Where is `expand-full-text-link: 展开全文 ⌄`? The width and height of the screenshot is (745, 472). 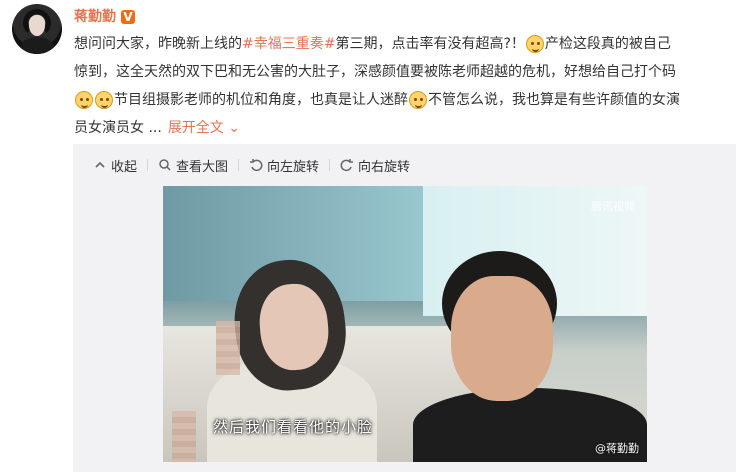
expand-full-text-link: 展开全文 ⌄ is located at coordinates (204, 128).